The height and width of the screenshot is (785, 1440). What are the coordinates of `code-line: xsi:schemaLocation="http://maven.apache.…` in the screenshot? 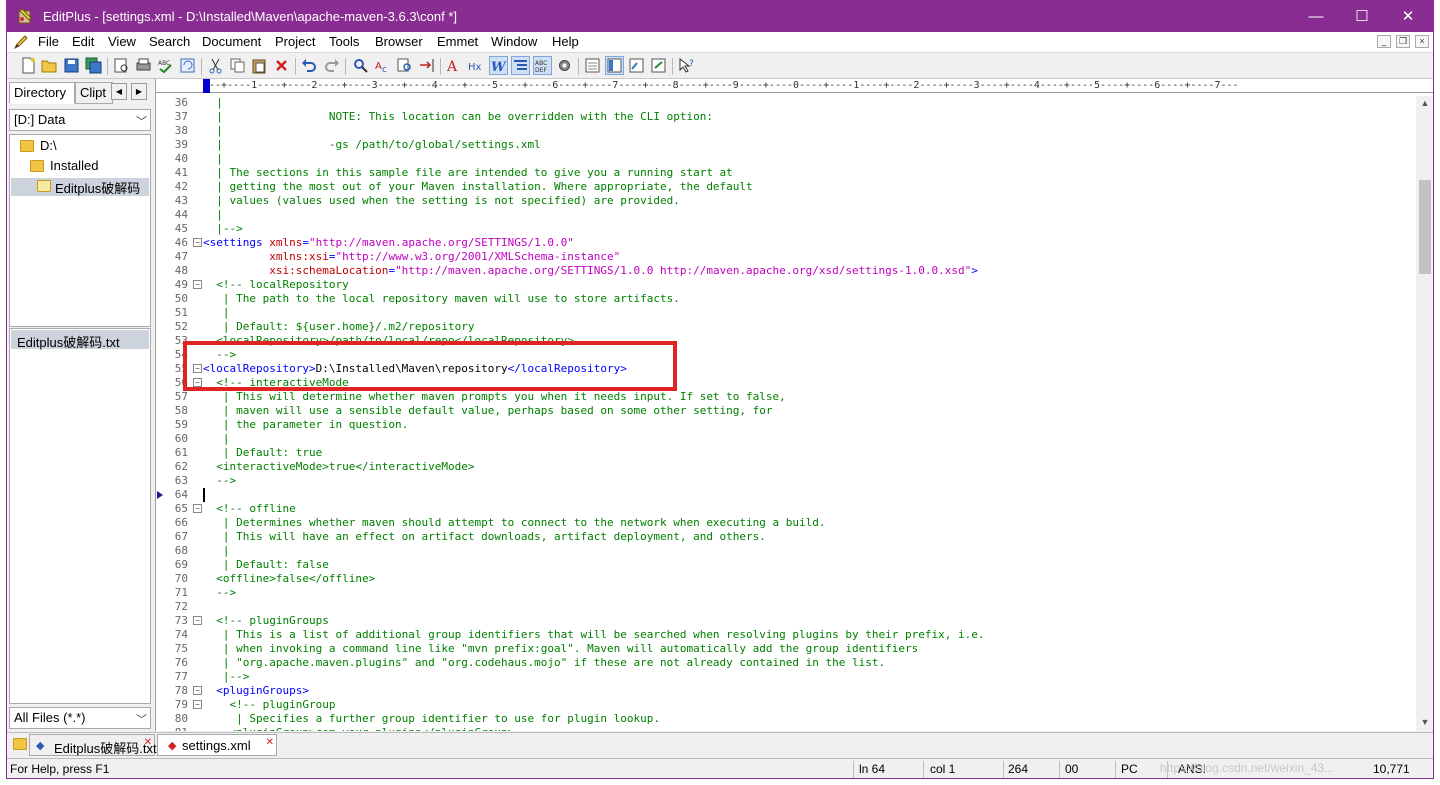 It's located at (590, 271).